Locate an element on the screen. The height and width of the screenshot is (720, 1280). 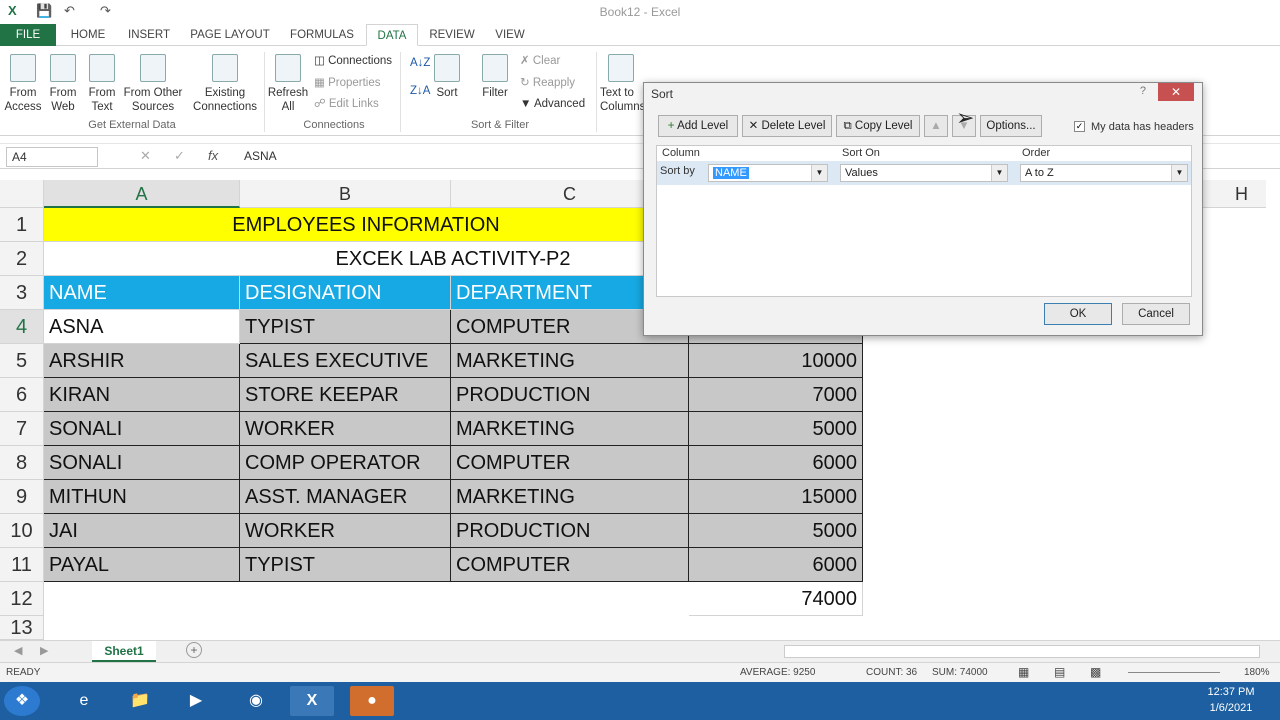
row-header: 12 is located at coordinates (22, 599).